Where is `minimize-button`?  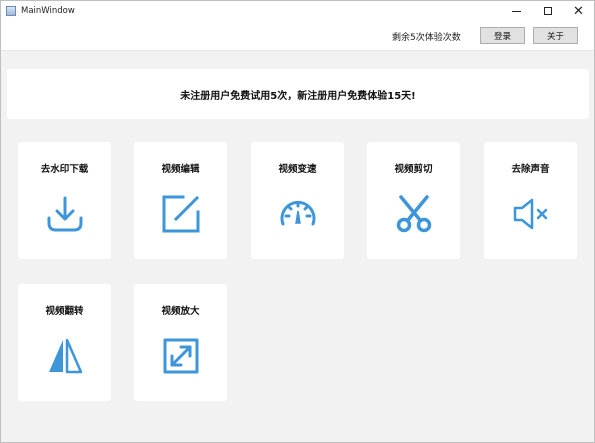
minimize-button is located at coordinates (516, 11).